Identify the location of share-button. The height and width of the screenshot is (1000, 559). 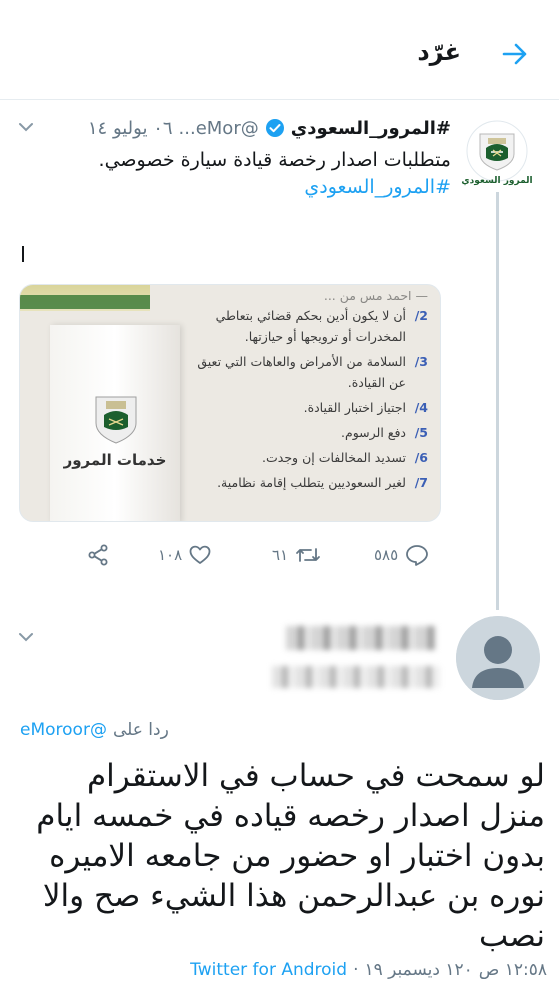
(98, 555).